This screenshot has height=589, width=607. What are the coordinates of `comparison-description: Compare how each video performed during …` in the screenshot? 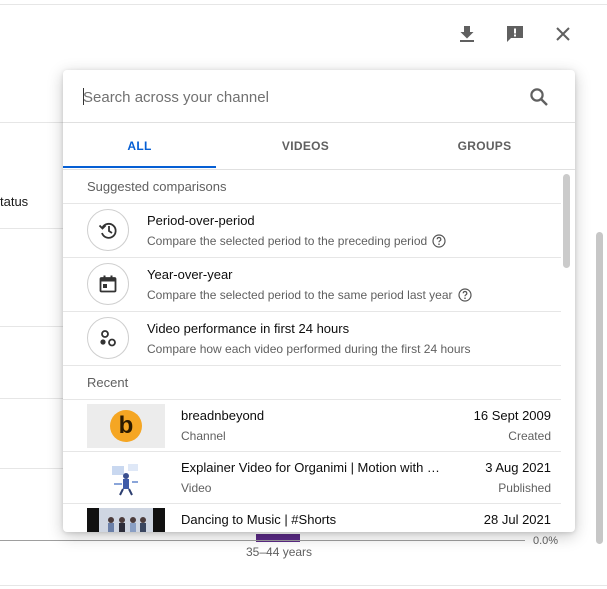 It's located at (309, 349).